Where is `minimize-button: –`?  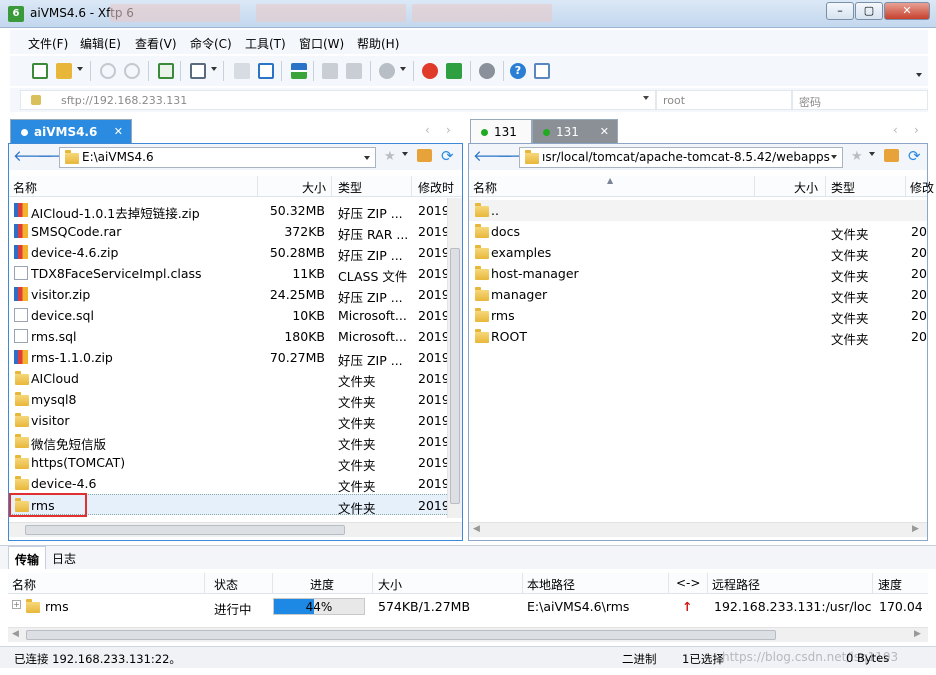 minimize-button: – is located at coordinates (840, 11).